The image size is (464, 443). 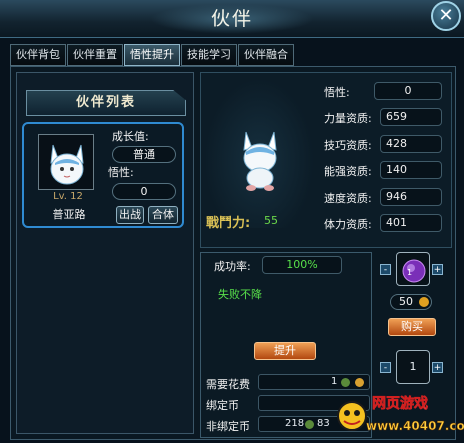 What do you see at coordinates (411, 170) in the screenshot?
I see `stat-value-energy: 140` at bounding box center [411, 170].